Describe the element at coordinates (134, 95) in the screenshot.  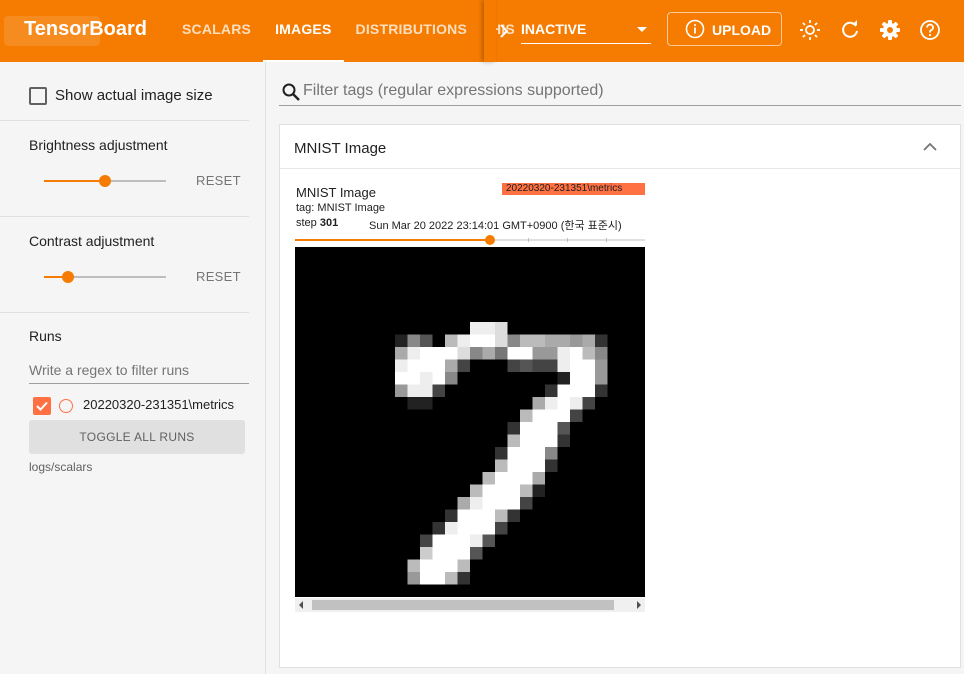
I see `show-actual-size-label: Show actual image size` at that location.